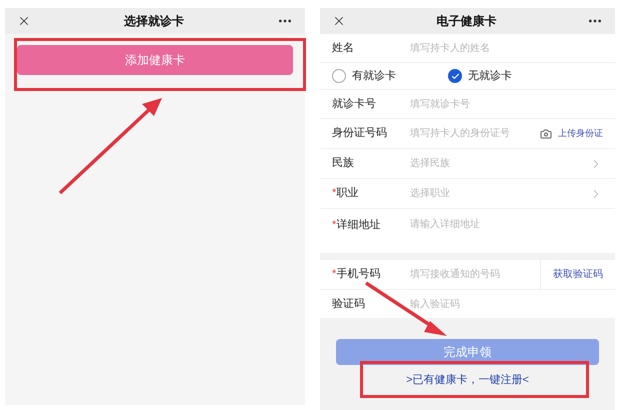  I want to click on field-label: 姓名, so click(343, 48).